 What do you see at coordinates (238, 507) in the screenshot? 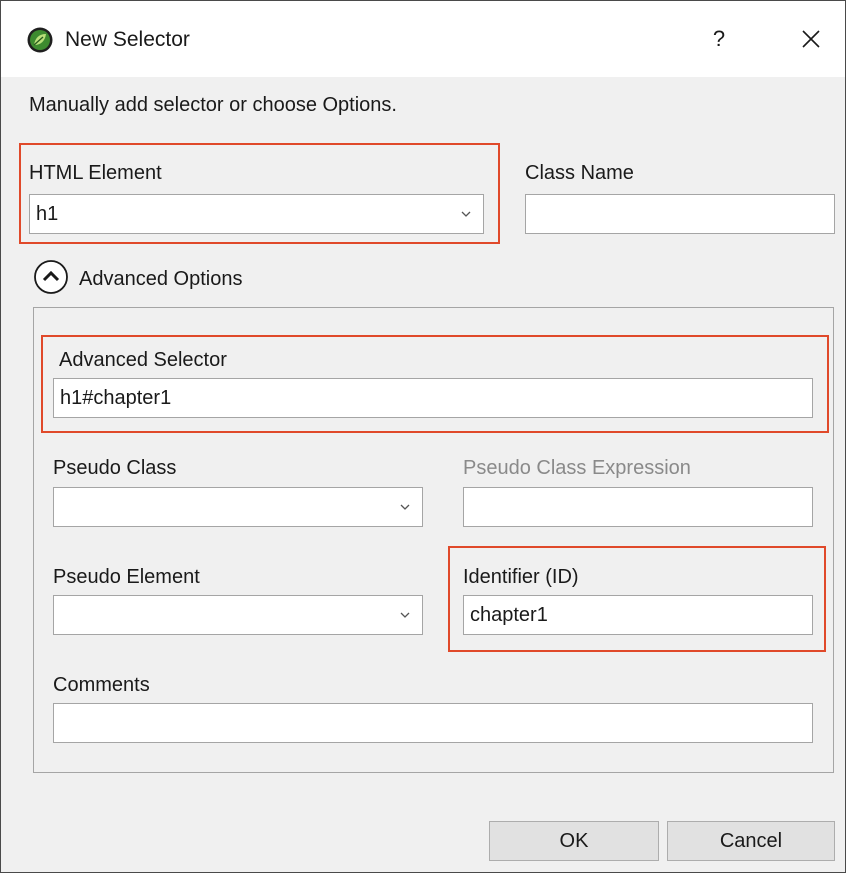
I see `pseudo-class-select` at bounding box center [238, 507].